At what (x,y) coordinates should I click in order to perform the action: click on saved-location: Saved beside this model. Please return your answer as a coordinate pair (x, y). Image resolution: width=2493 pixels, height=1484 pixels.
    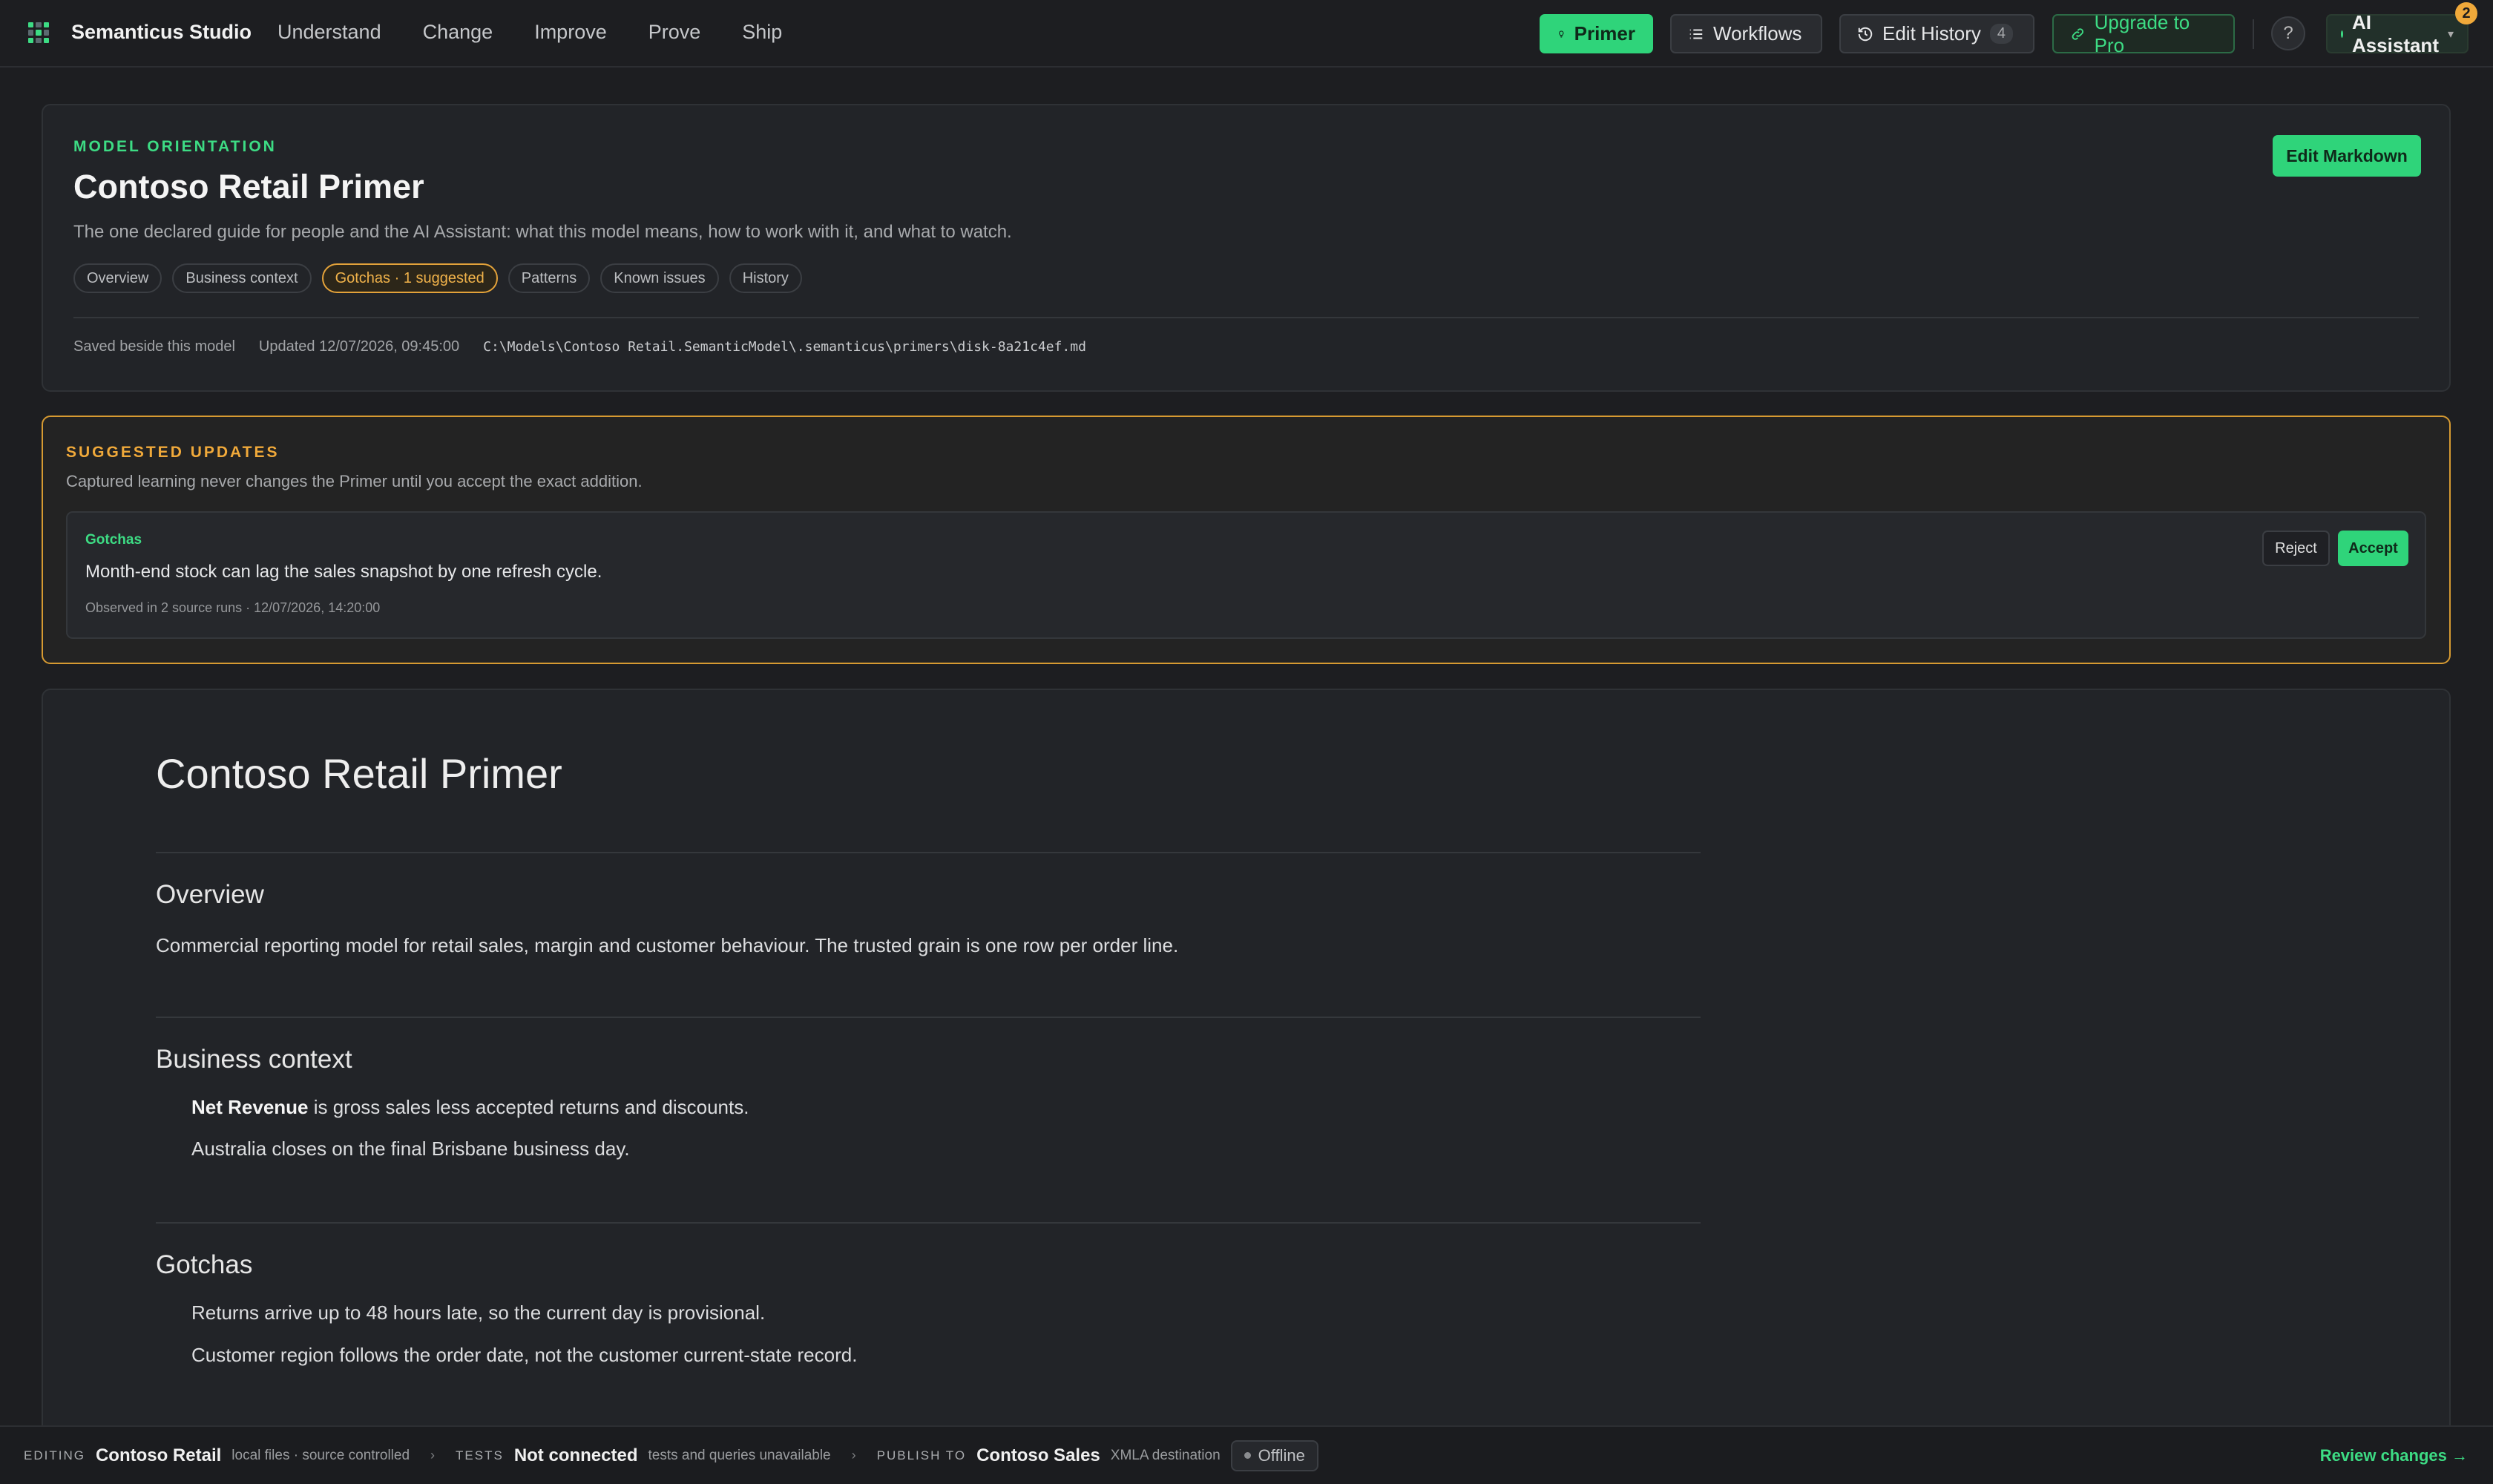
    Looking at the image, I should click on (154, 346).